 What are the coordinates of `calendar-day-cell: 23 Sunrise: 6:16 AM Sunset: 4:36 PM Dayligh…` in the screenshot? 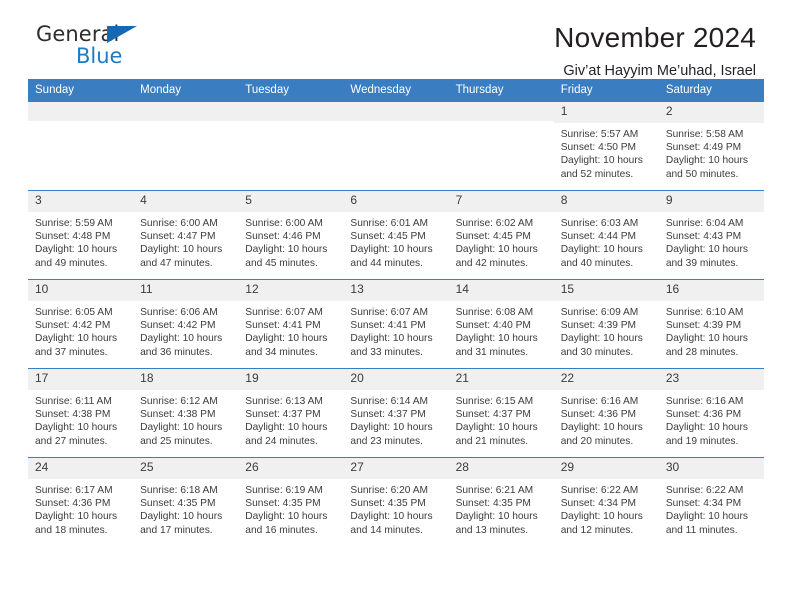 It's located at (711, 413).